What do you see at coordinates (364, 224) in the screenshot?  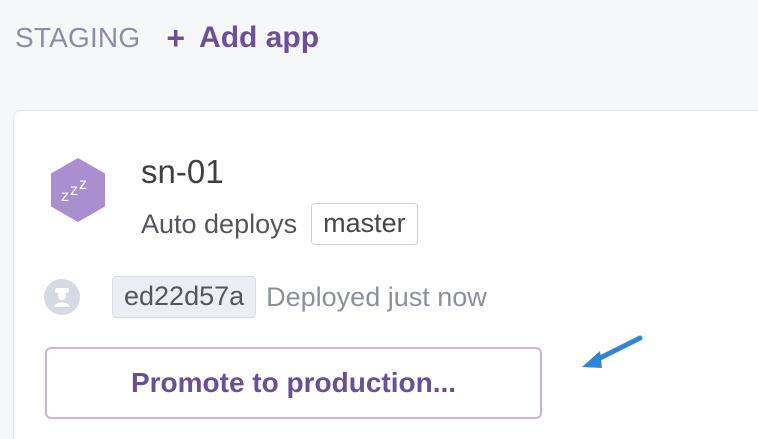 I see `branch-badge: master` at bounding box center [364, 224].